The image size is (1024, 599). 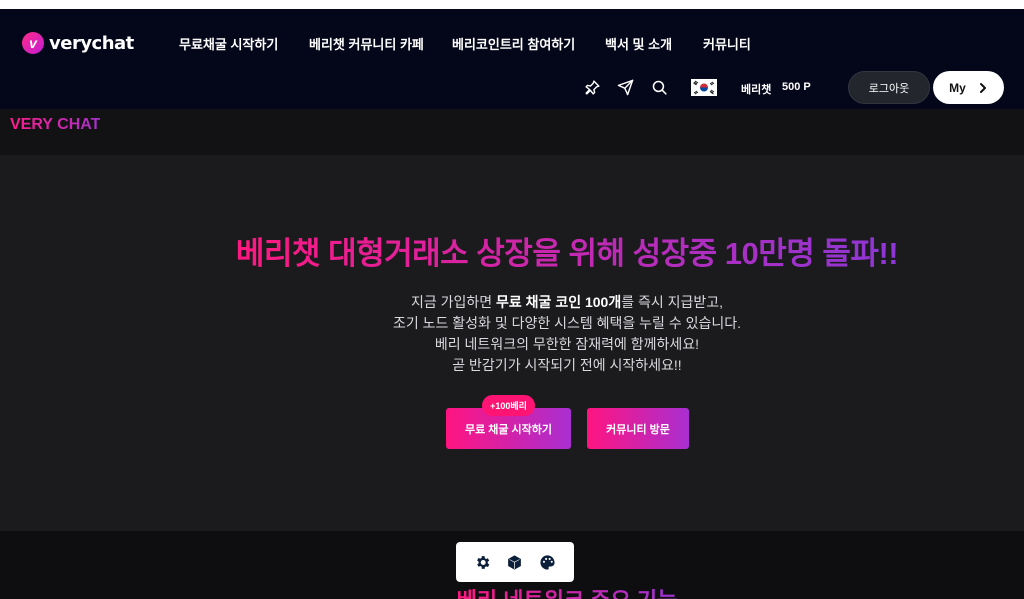 I want to click on nav-item-whitepaper: 백서 및 소개, so click(x=638, y=43).